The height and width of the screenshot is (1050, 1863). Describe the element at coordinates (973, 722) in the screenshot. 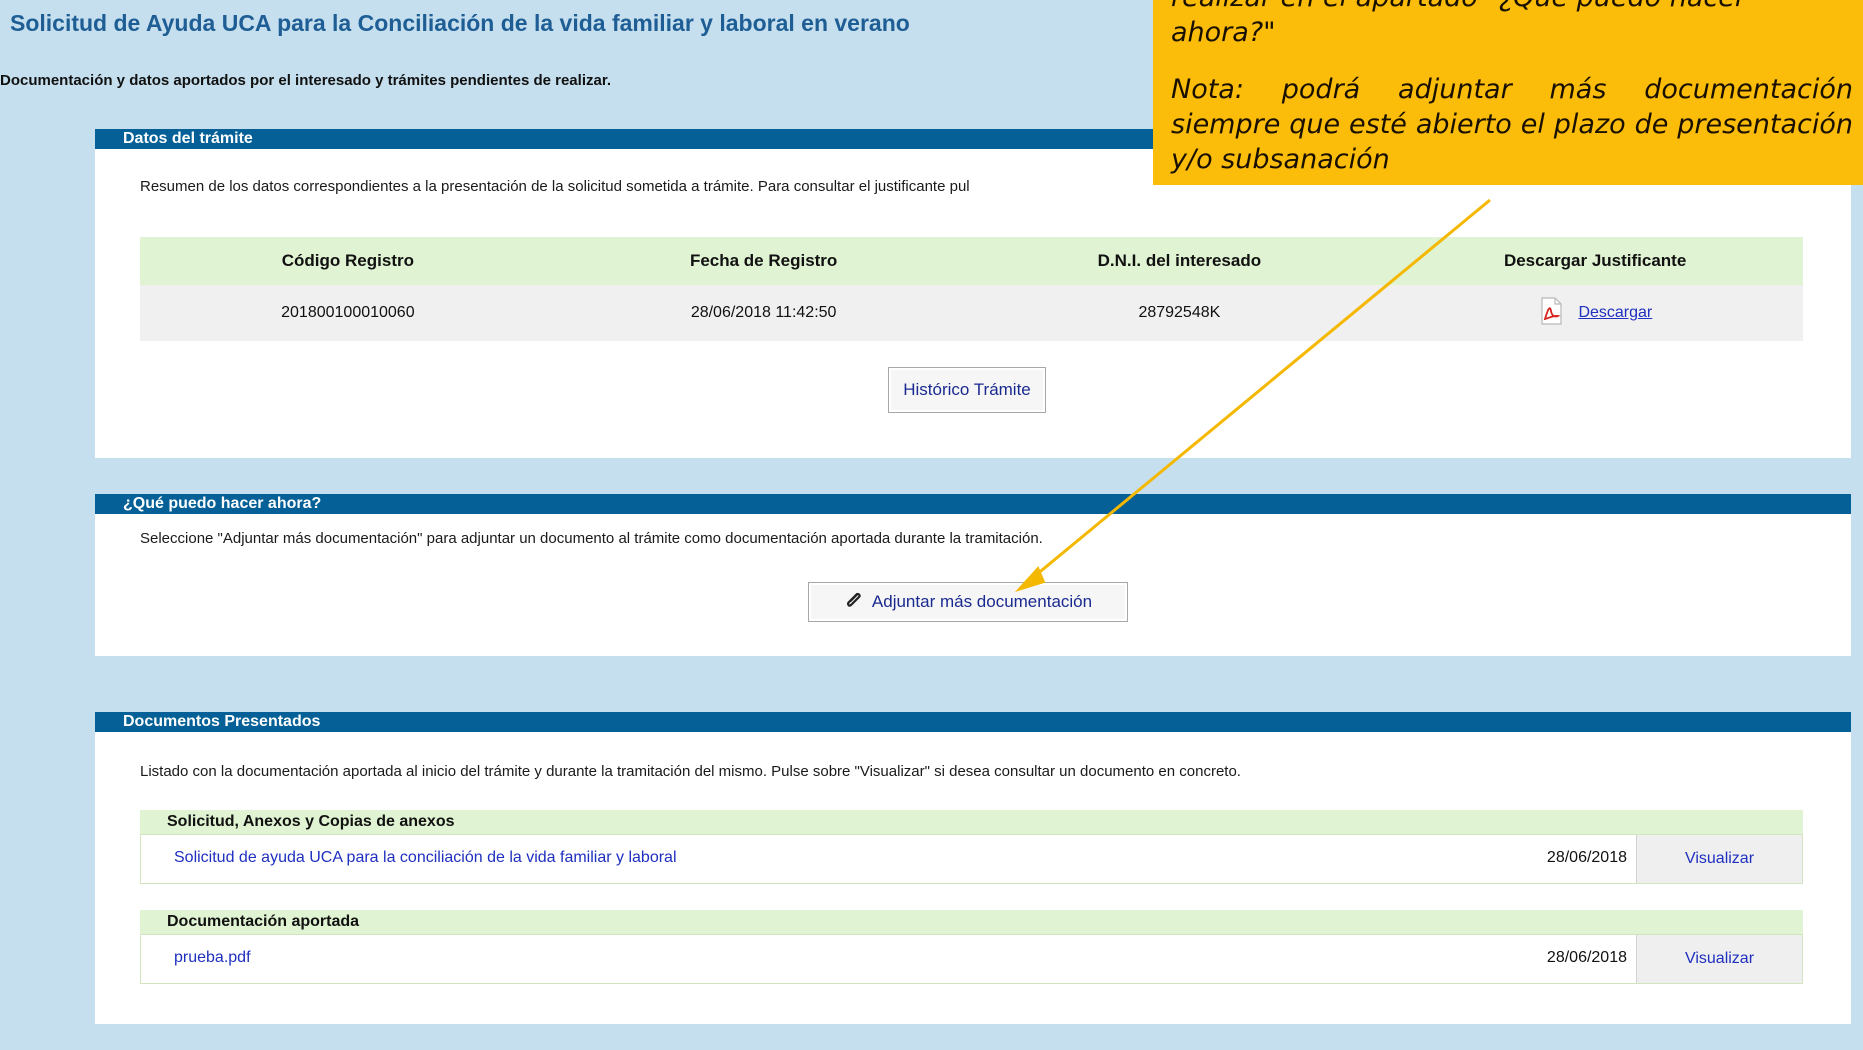

I see `documentos-header: Documentos Presentados` at that location.